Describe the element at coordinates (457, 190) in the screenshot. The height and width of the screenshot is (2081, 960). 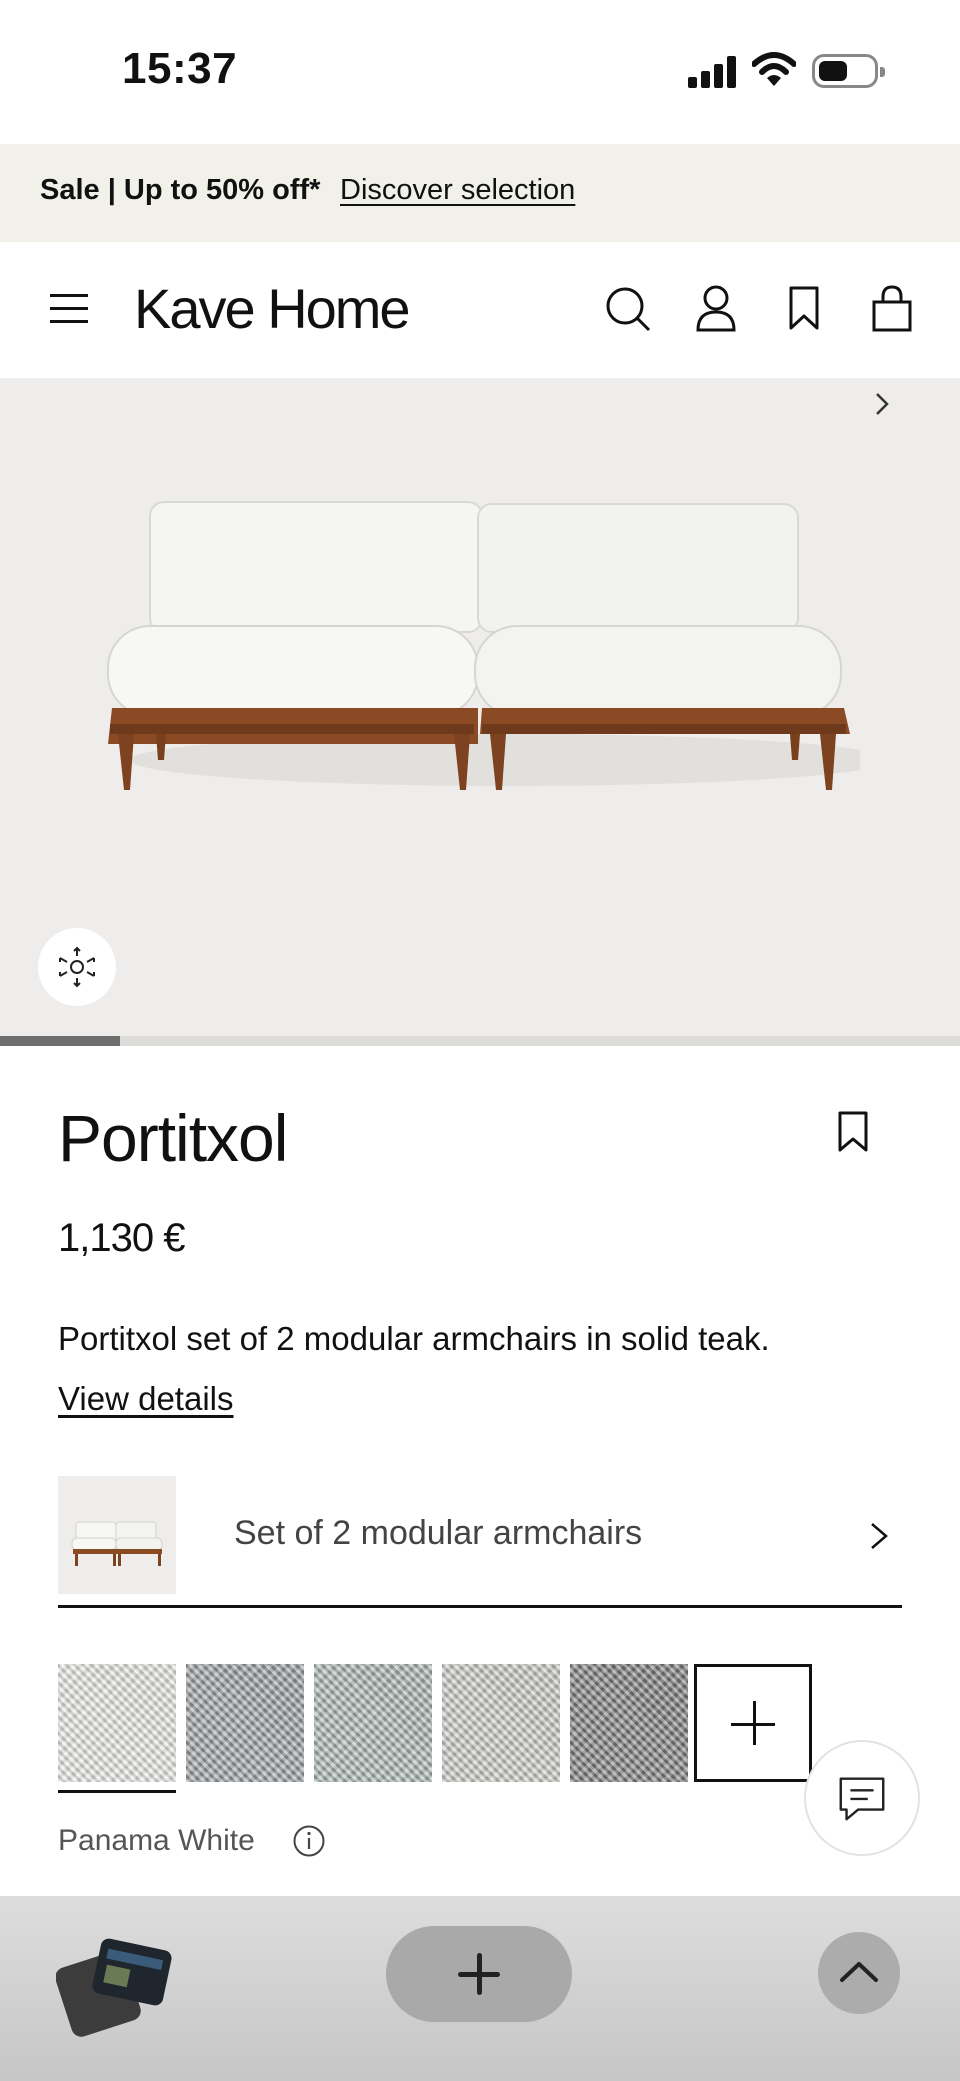
I see `discover-selection-link: Discover selection` at that location.